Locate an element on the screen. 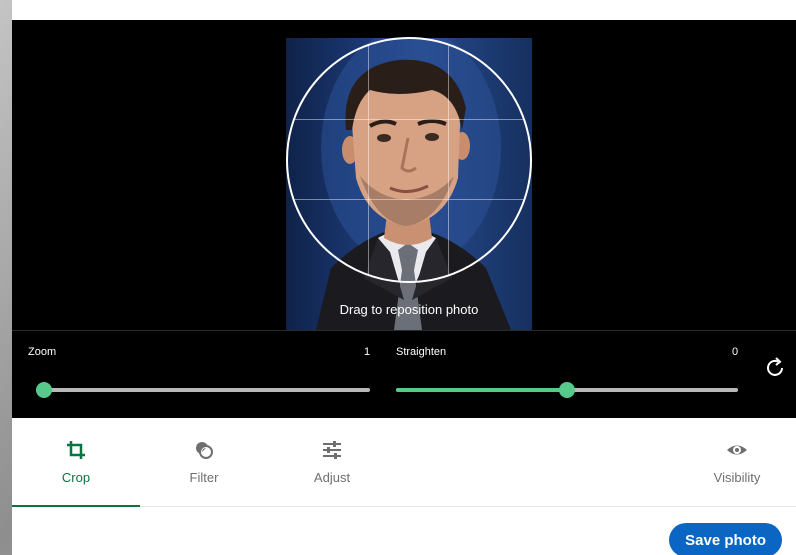 Image resolution: width=796 pixels, height=555 pixels. crop-icon is located at coordinates (76, 452).